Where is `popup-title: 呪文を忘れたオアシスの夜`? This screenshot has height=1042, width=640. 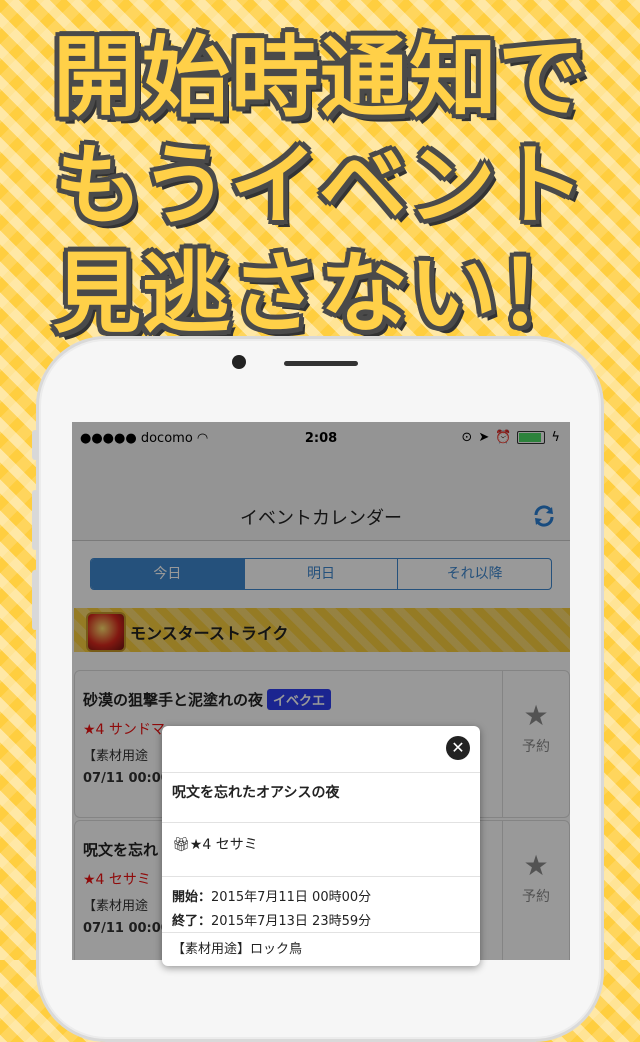 popup-title: 呪文を忘れたオアシスの夜 is located at coordinates (256, 793).